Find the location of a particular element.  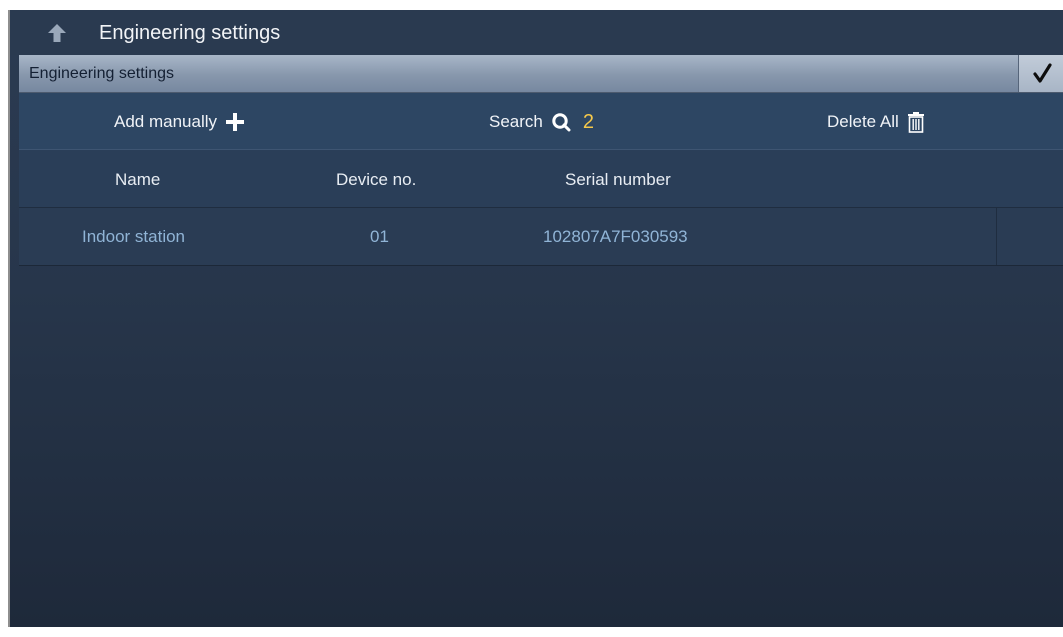

cell-device-no: 01 is located at coordinates (379, 236).